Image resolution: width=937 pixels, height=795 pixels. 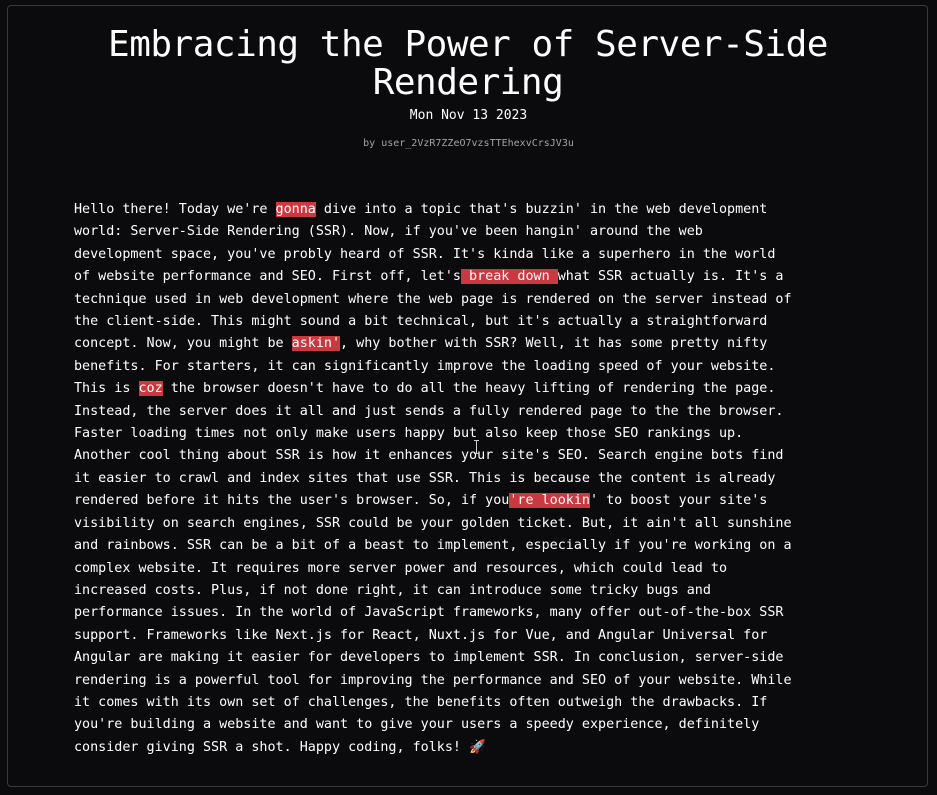 I want to click on body-text: concept. Now, you might be, so click(x=183, y=344).